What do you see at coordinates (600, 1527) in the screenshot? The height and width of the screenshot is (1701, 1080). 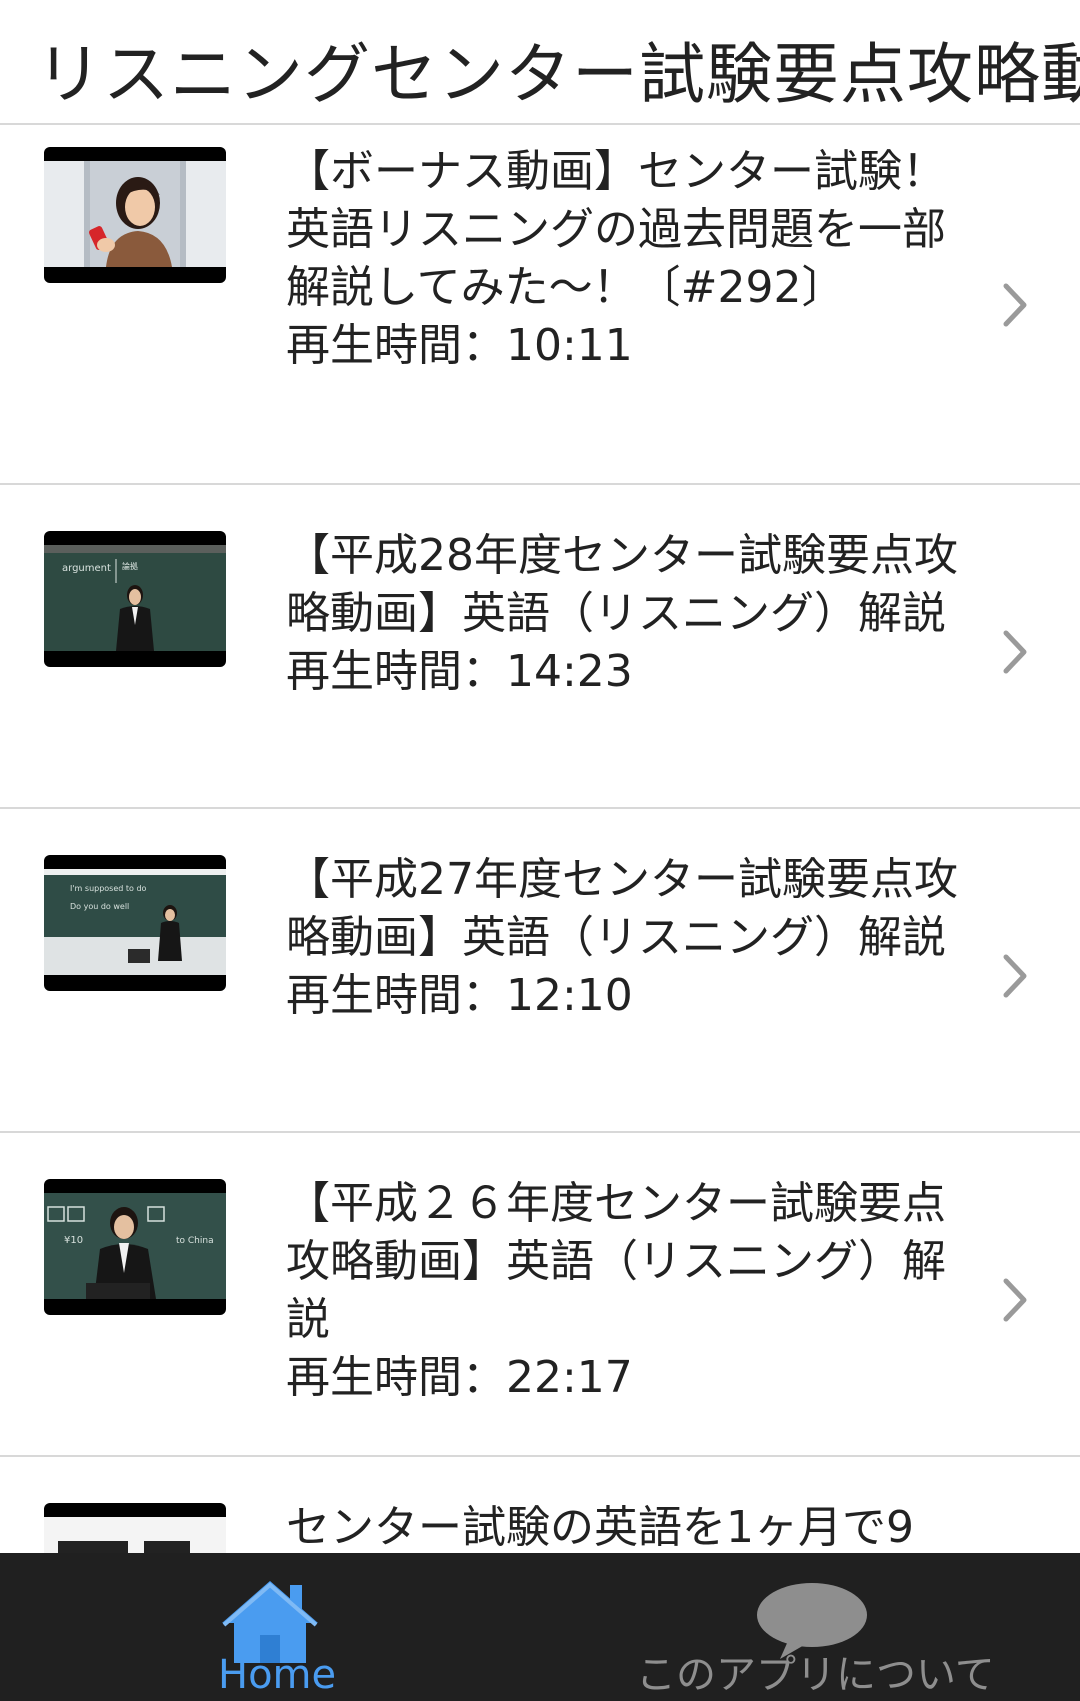 I see `video-title: センター試験の英語を1ヶ月で9` at bounding box center [600, 1527].